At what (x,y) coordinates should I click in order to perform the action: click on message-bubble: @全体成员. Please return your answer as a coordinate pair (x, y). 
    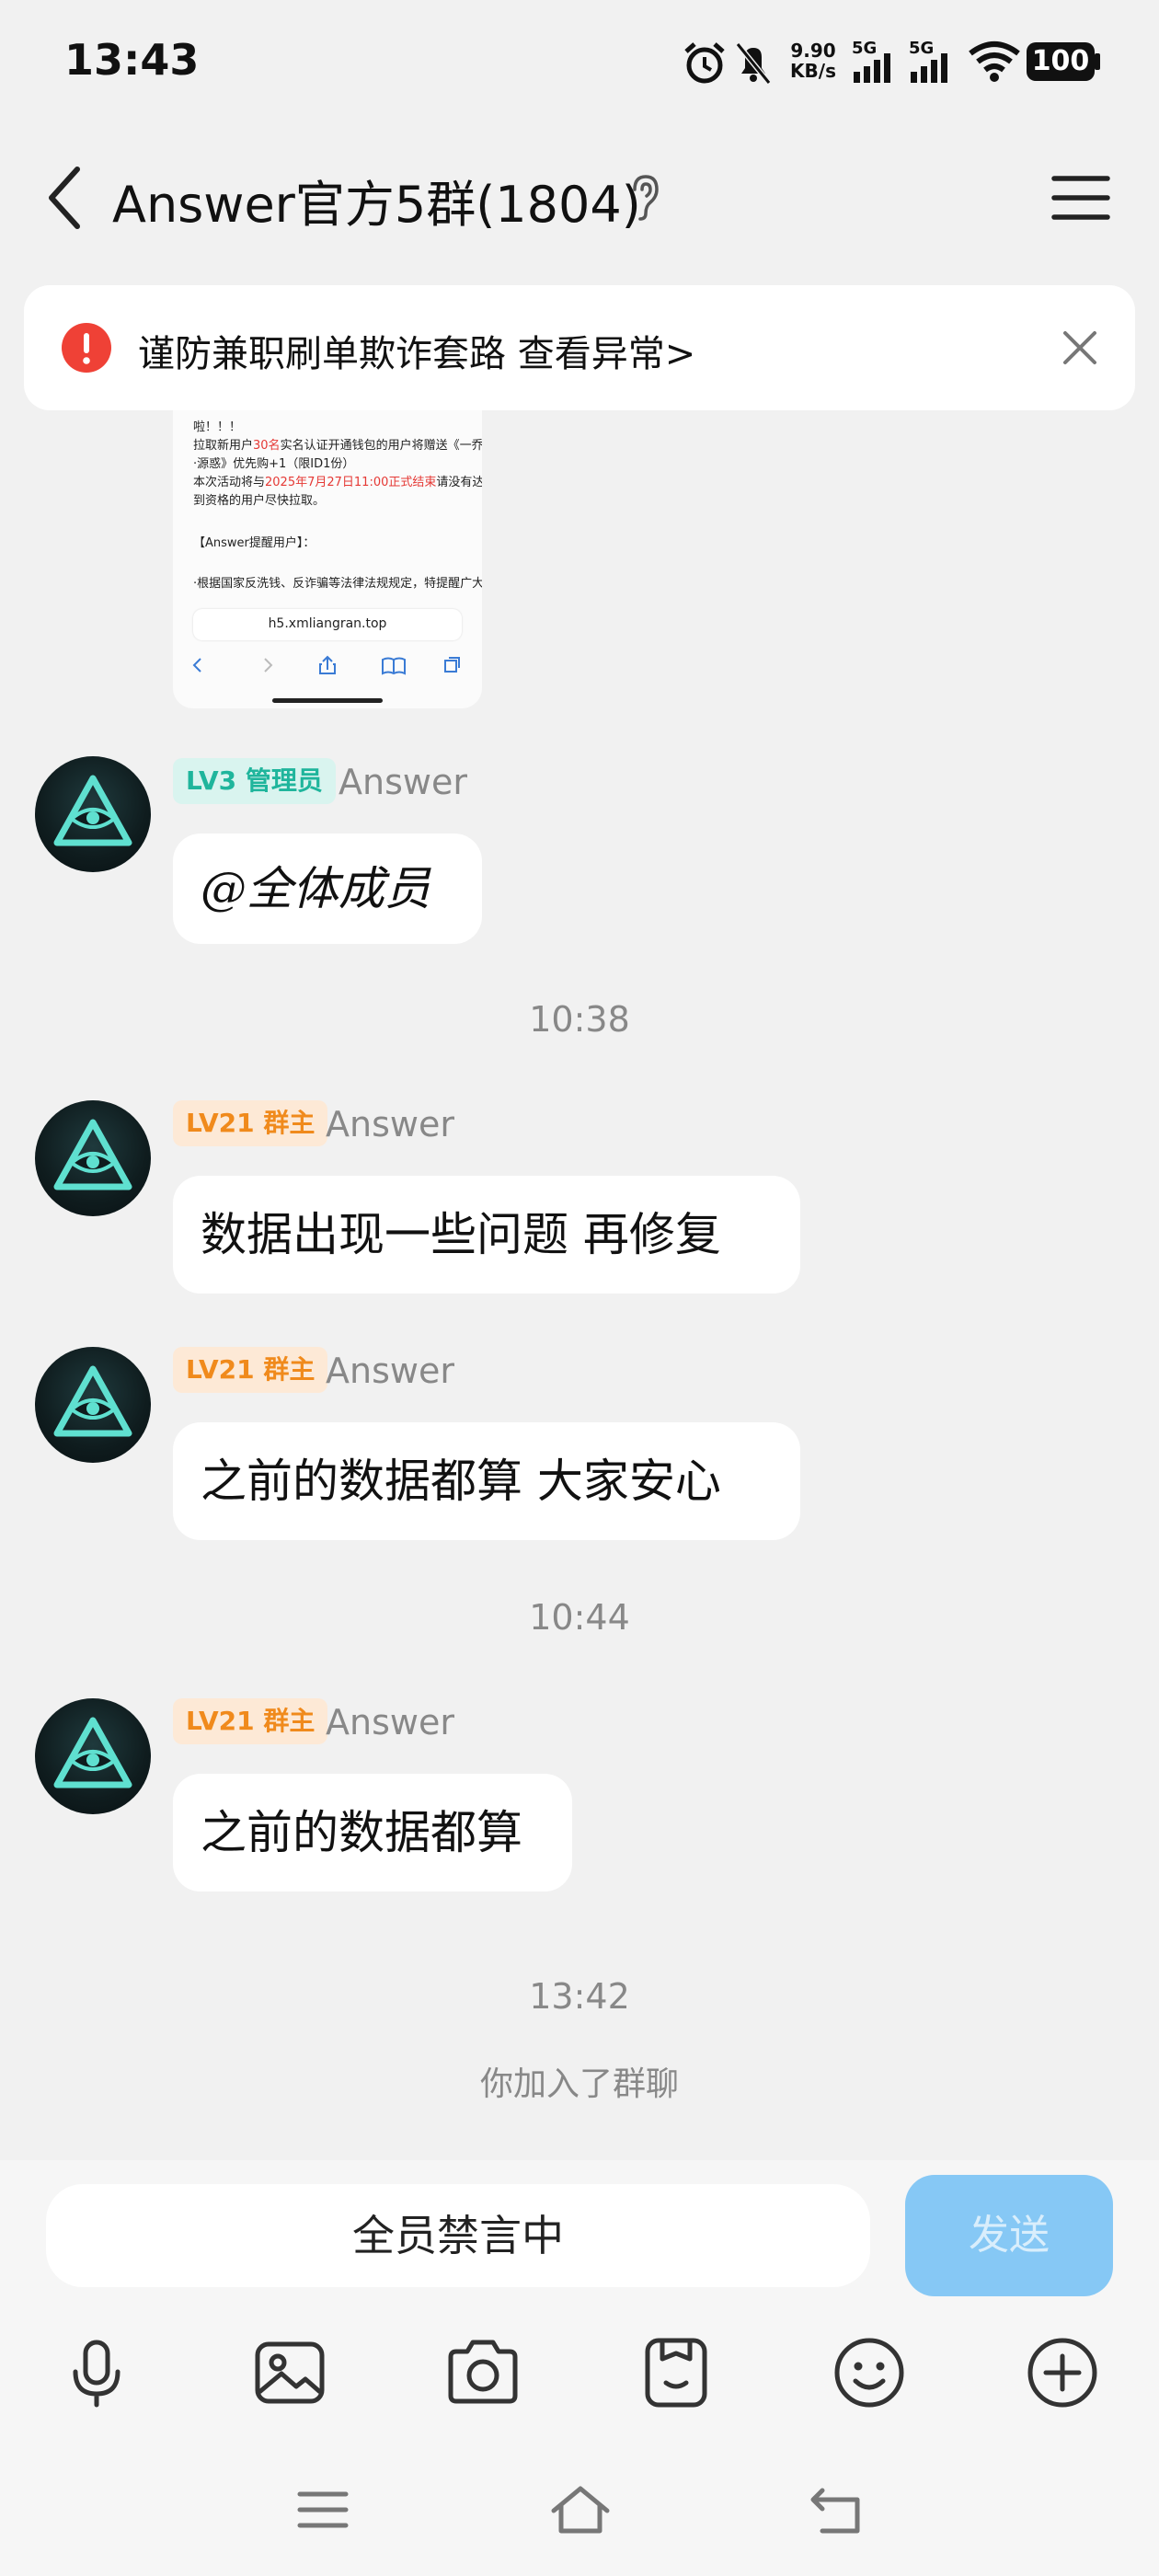
    Looking at the image, I should click on (327, 889).